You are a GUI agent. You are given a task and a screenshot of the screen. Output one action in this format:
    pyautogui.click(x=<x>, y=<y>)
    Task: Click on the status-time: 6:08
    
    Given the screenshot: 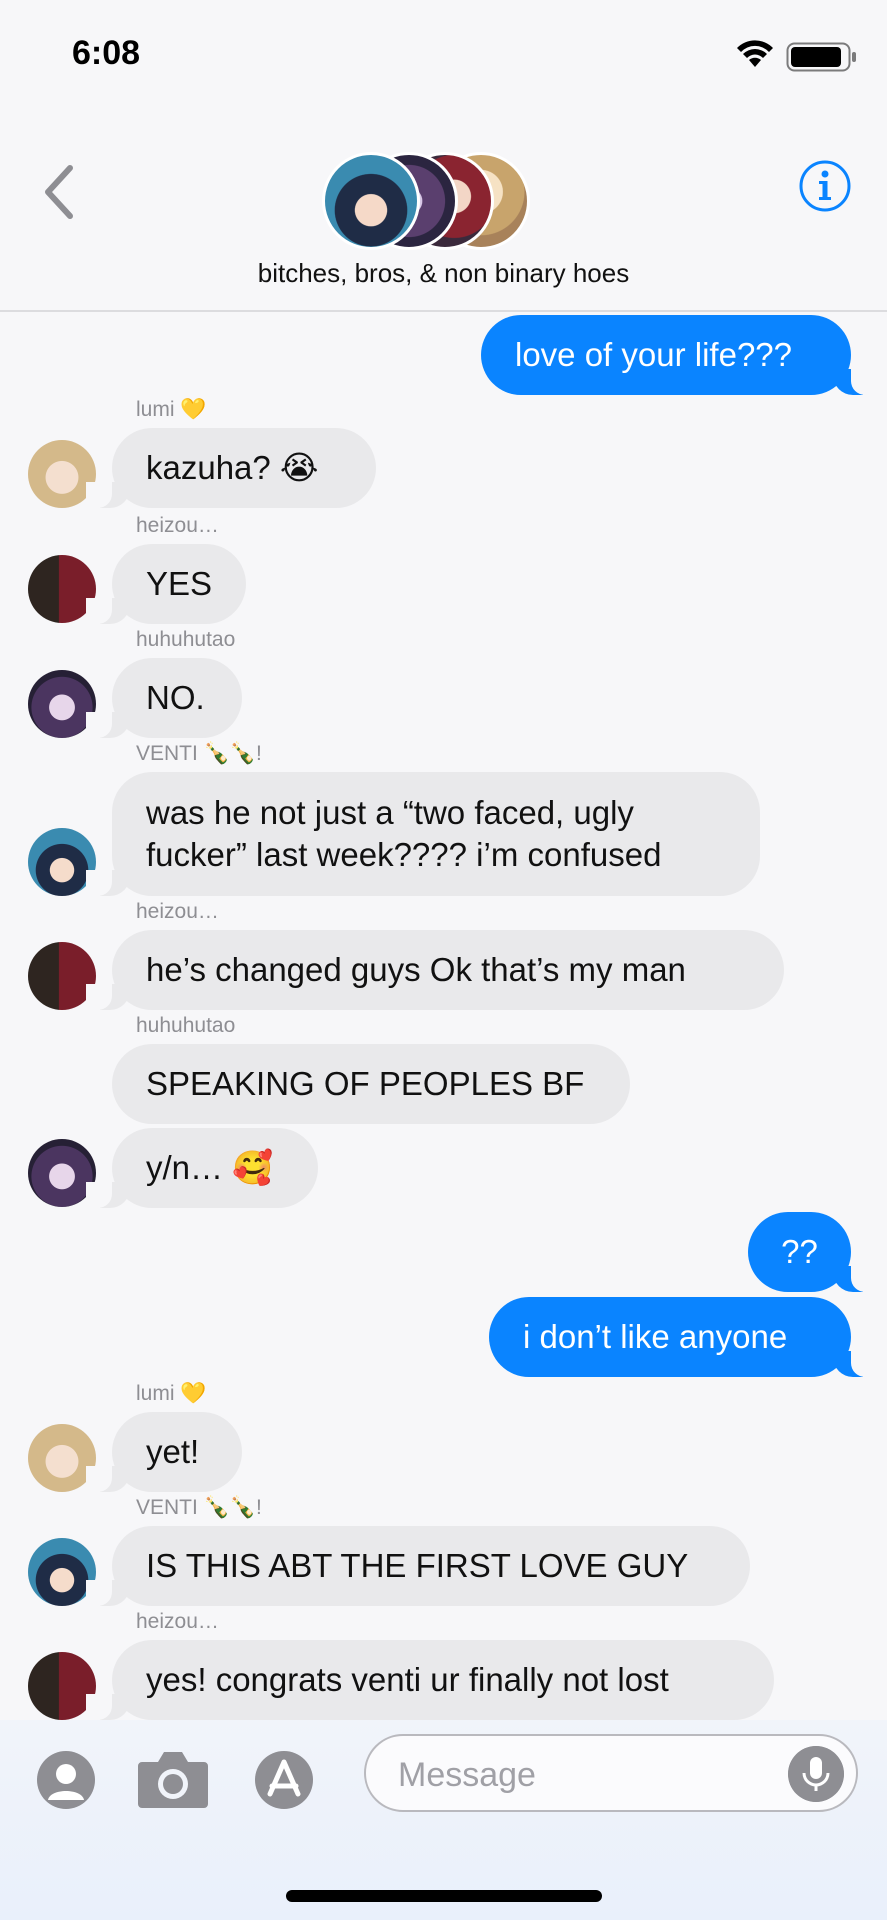 What is the action you would take?
    pyautogui.click(x=106, y=53)
    